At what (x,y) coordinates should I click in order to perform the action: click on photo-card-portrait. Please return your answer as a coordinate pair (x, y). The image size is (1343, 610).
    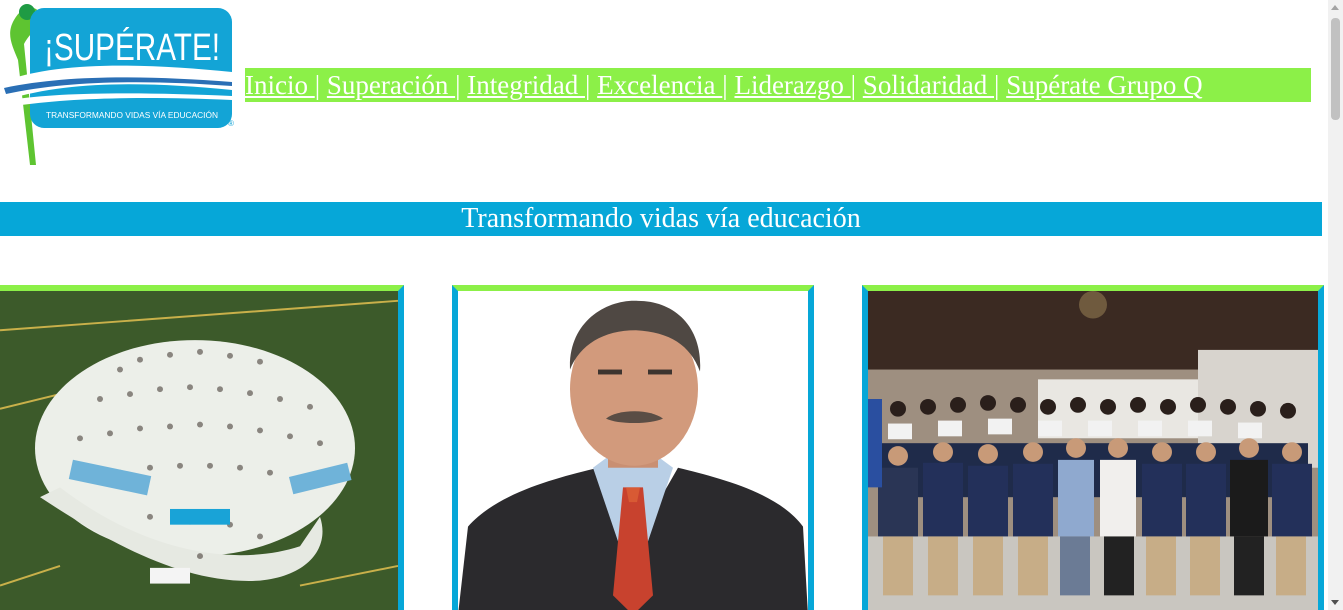
    Looking at the image, I should click on (633, 447).